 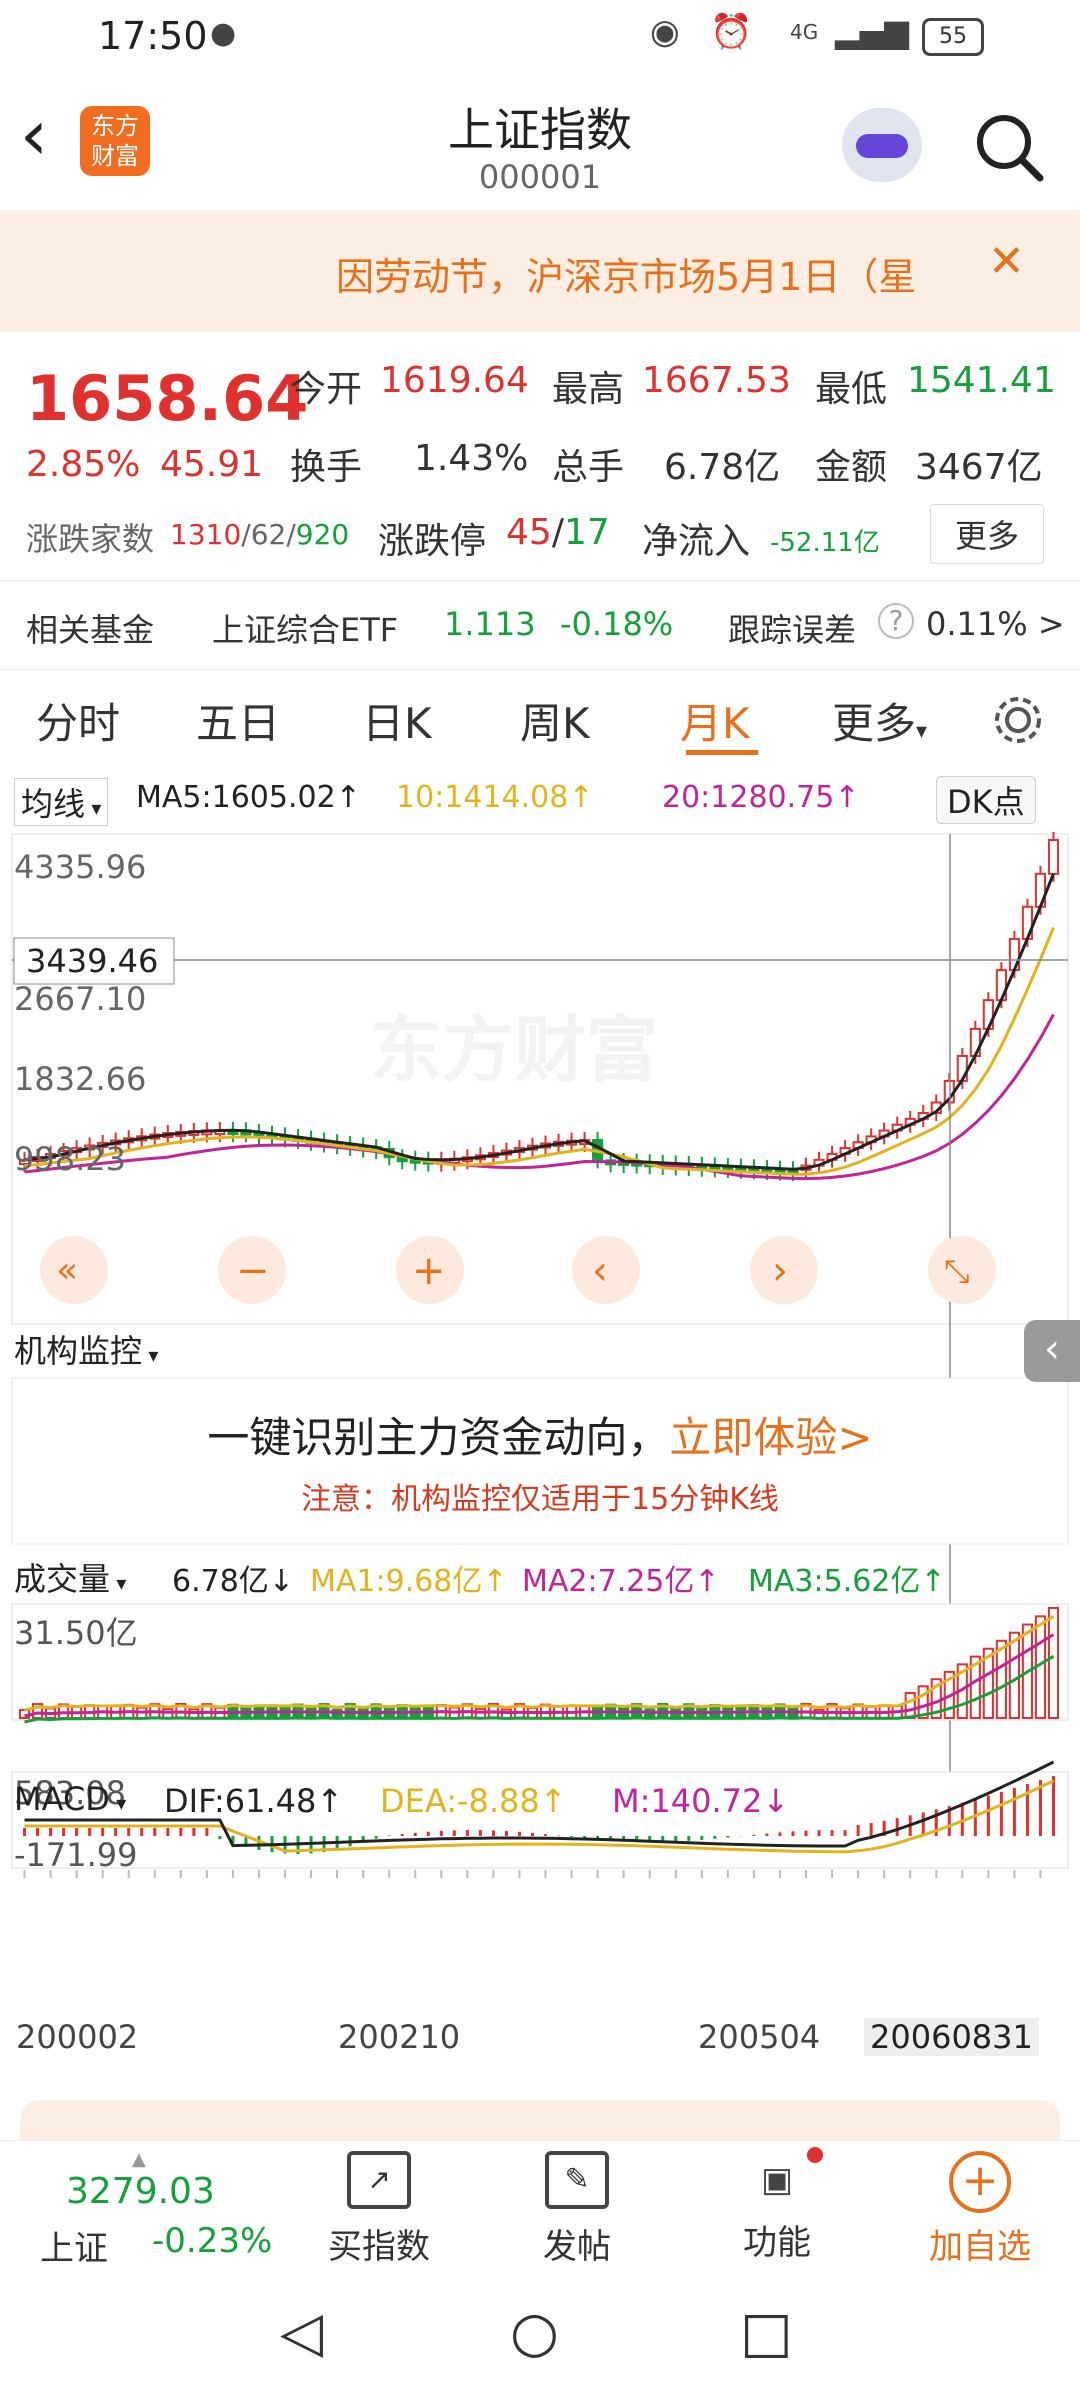 I want to click on x-label-2: 200210, so click(x=399, y=2037).